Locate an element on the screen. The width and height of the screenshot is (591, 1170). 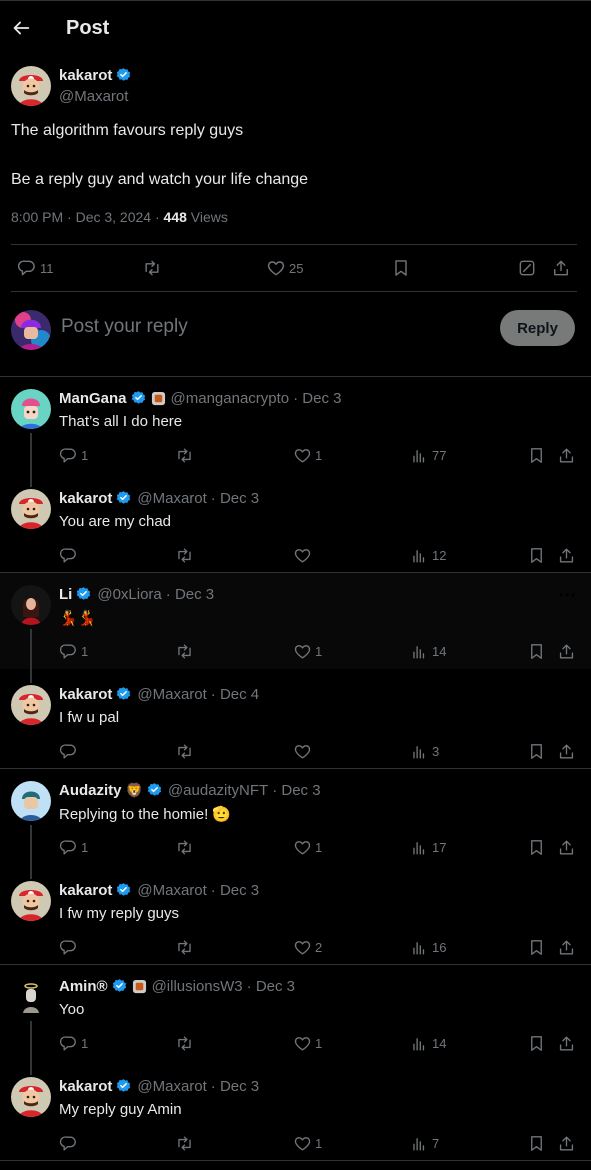
views-action: 7 is located at coordinates (424, 1143).